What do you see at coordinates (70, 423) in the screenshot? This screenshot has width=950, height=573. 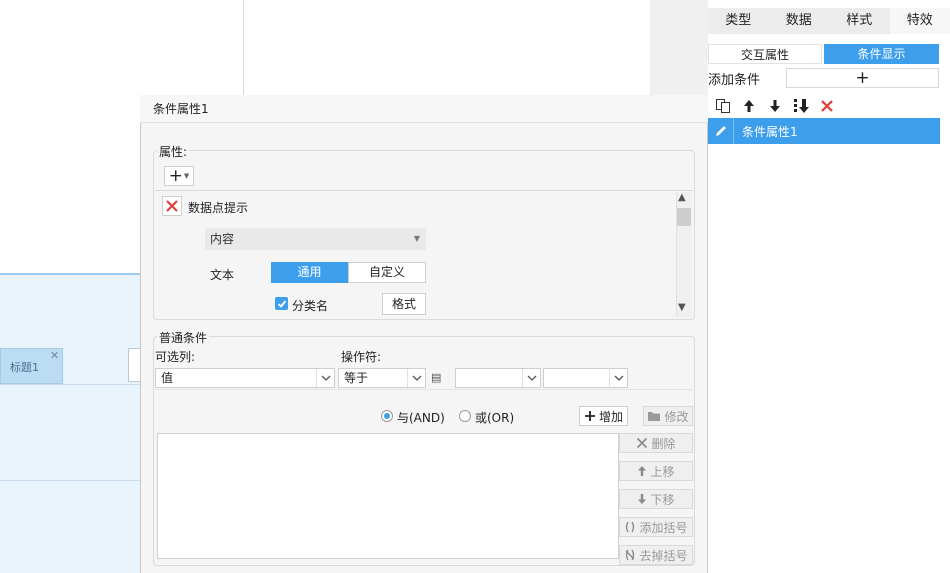 I see `canvas-blue-area` at bounding box center [70, 423].